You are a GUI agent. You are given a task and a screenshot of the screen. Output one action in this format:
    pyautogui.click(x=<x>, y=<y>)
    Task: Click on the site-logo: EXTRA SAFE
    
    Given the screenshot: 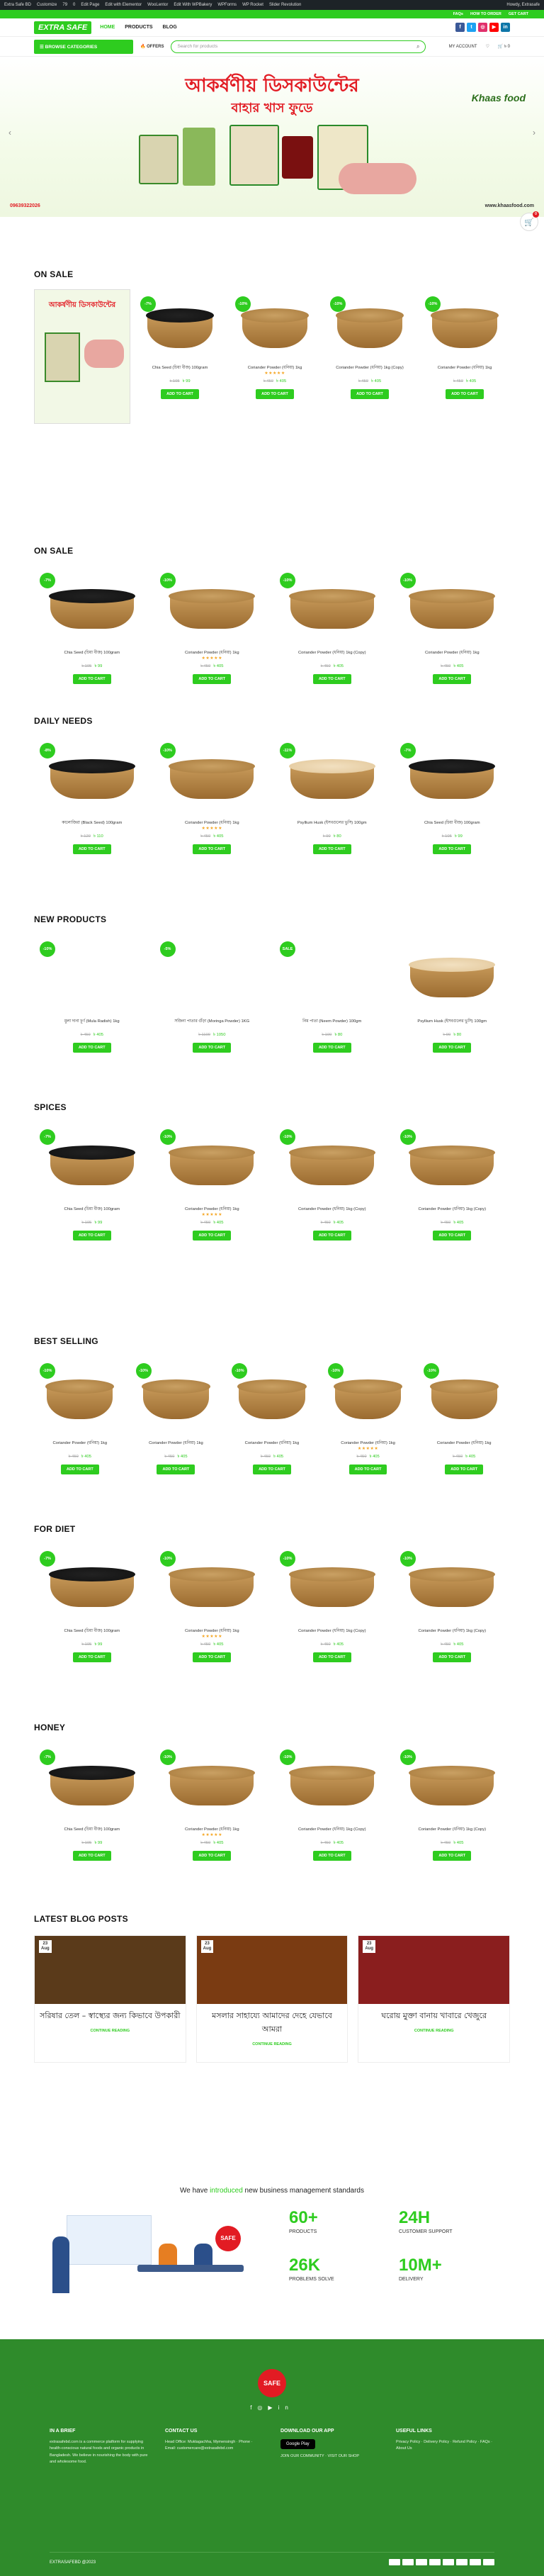 What is the action you would take?
    pyautogui.click(x=63, y=28)
    